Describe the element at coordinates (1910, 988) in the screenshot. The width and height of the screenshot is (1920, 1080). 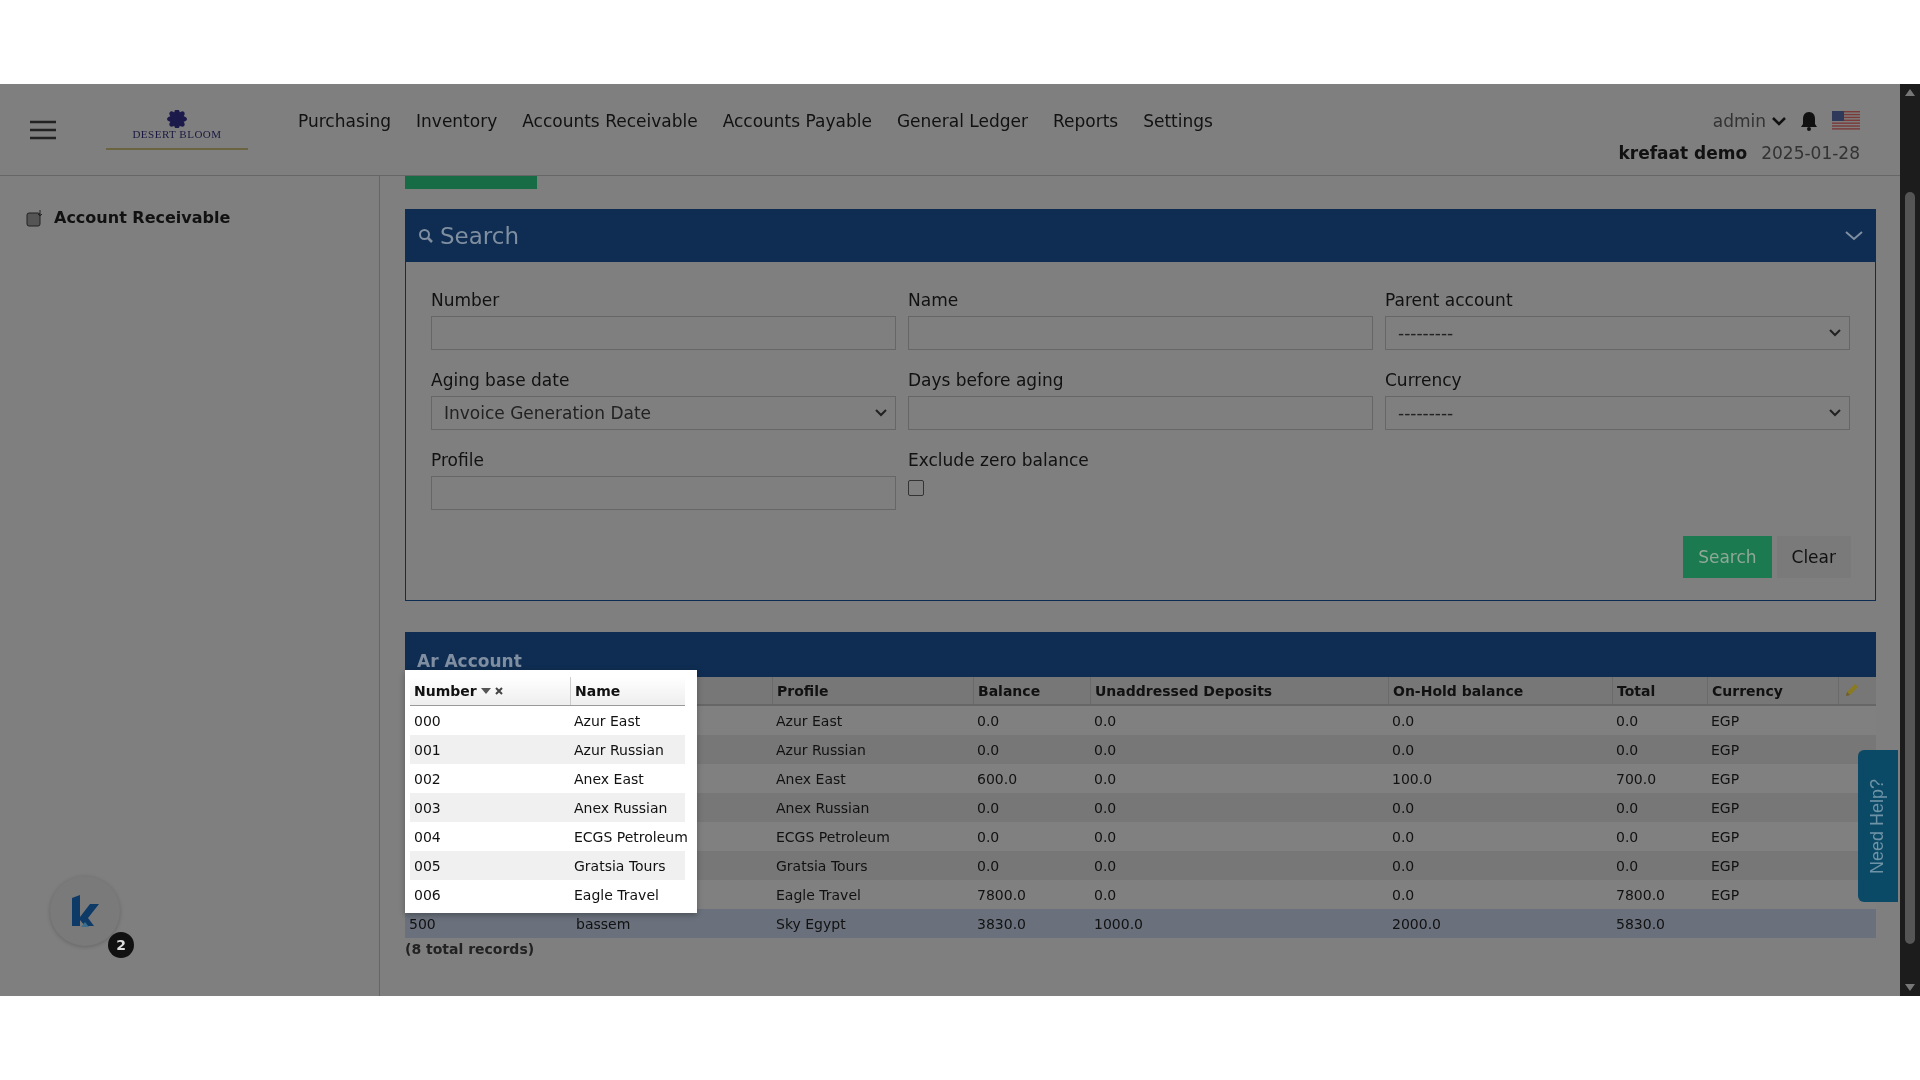
I see `scroll-down-icon` at that location.